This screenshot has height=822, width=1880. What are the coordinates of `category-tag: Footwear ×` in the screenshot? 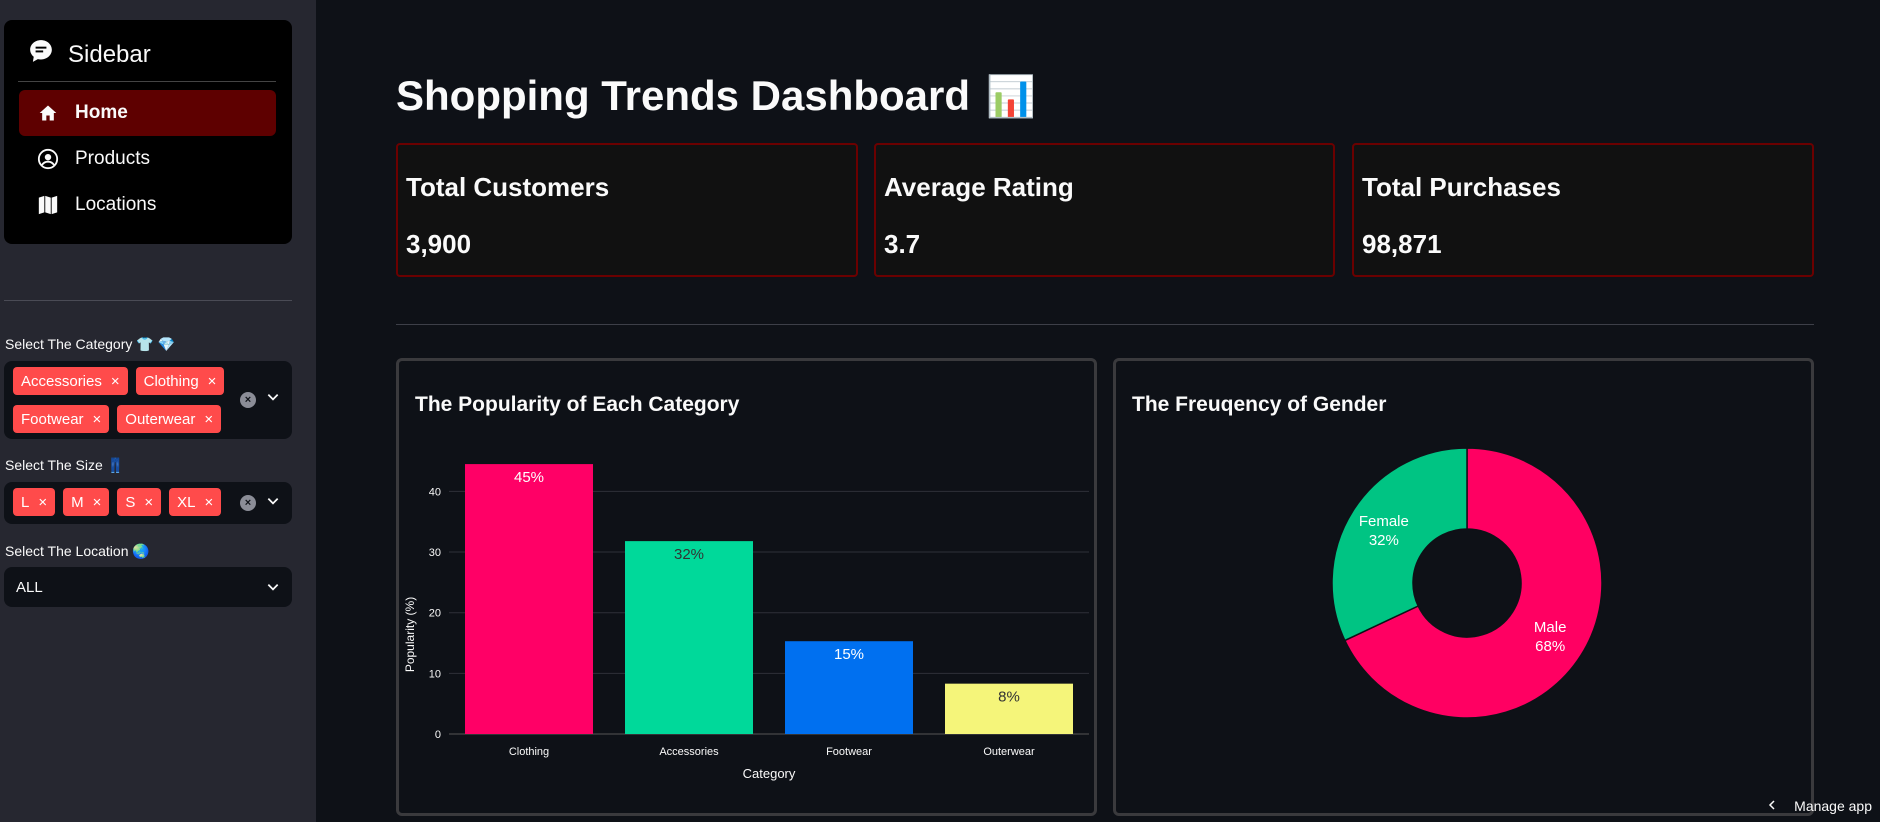 It's located at (61, 419).